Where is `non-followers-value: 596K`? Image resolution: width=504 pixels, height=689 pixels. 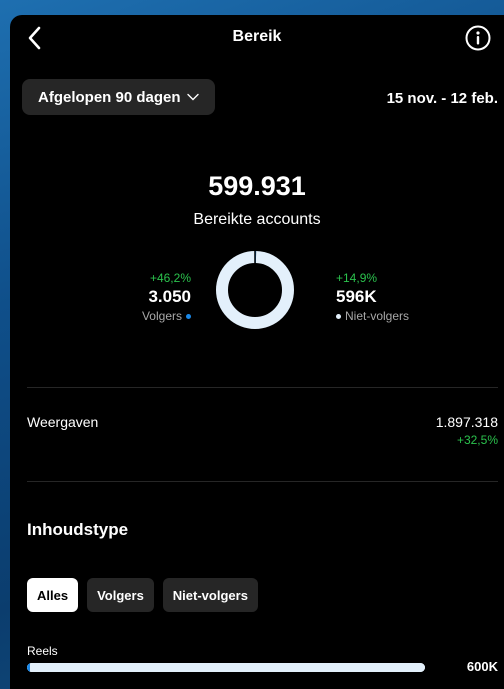 non-followers-value: 596K is located at coordinates (356, 296).